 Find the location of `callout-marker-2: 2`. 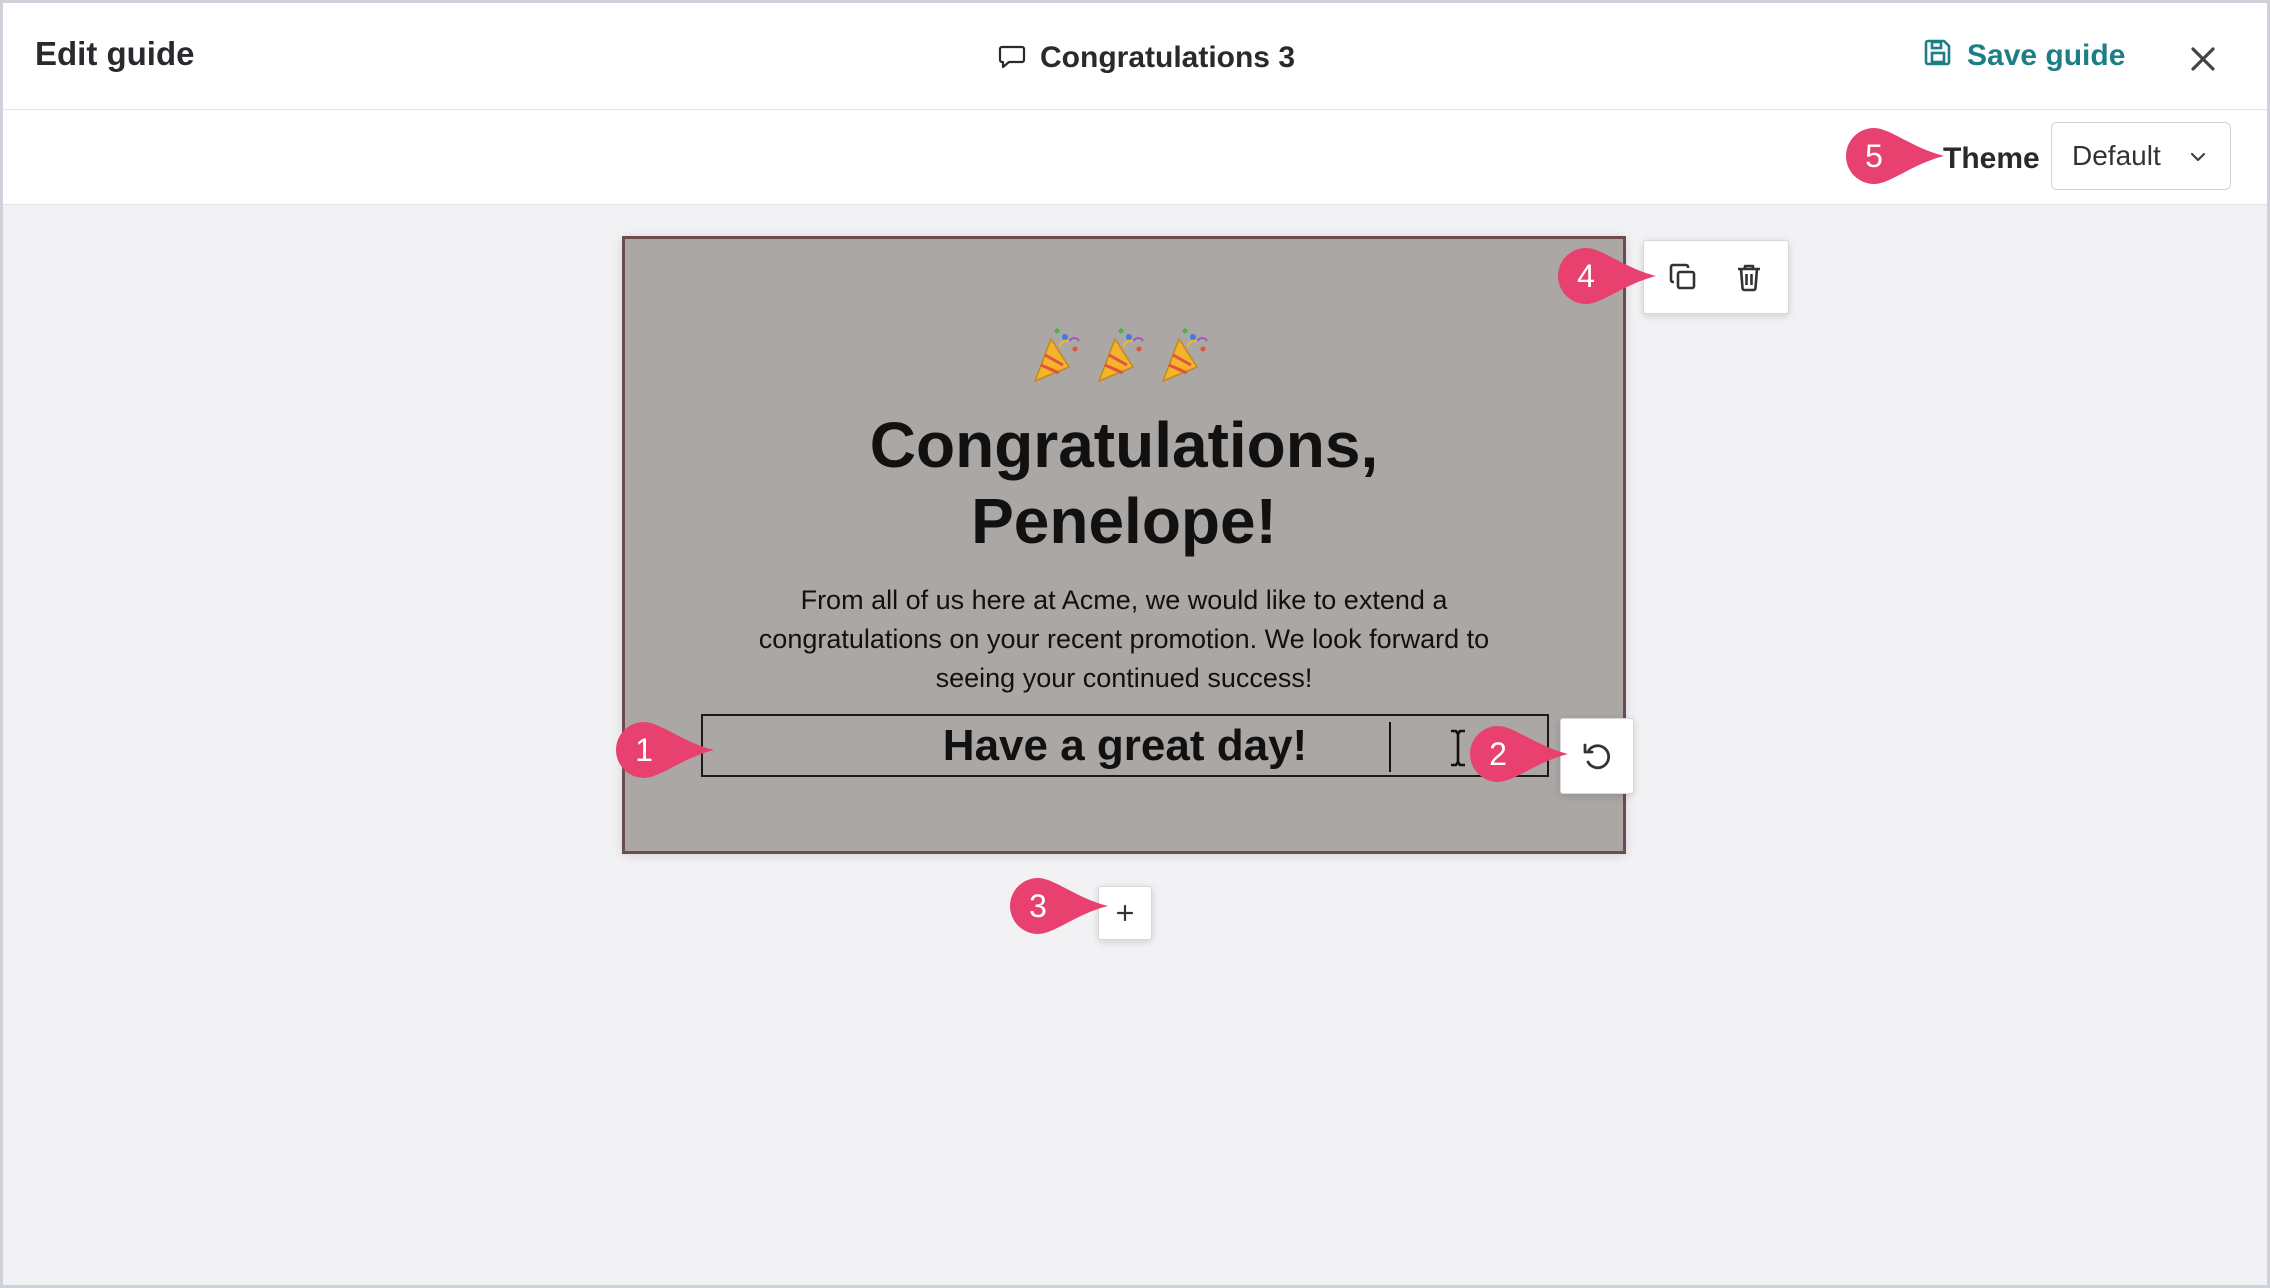

callout-marker-2: 2 is located at coordinates (1520, 754).